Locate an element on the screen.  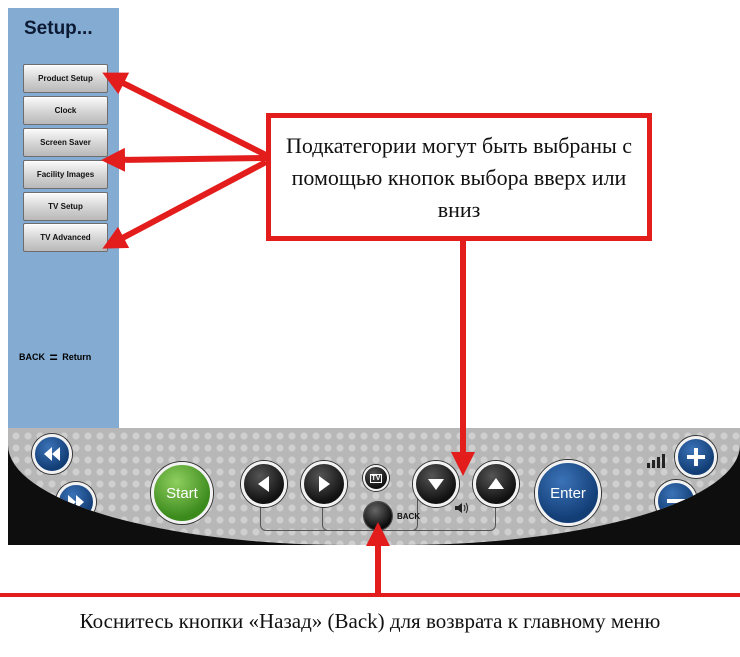
arrow-product-setup is located at coordinates (185, 115).